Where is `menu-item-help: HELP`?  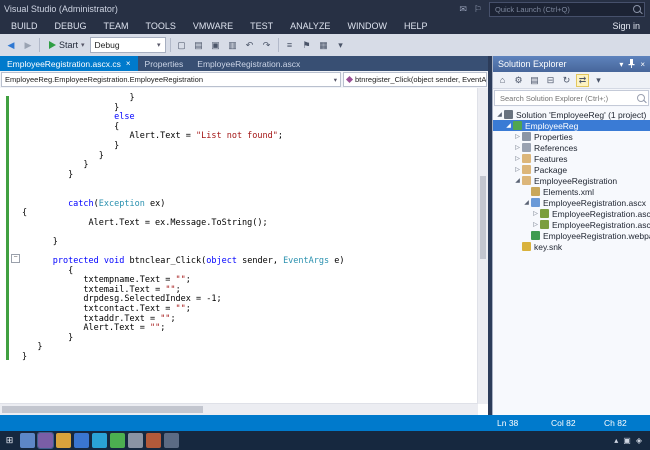 menu-item-help: HELP is located at coordinates (416, 26).